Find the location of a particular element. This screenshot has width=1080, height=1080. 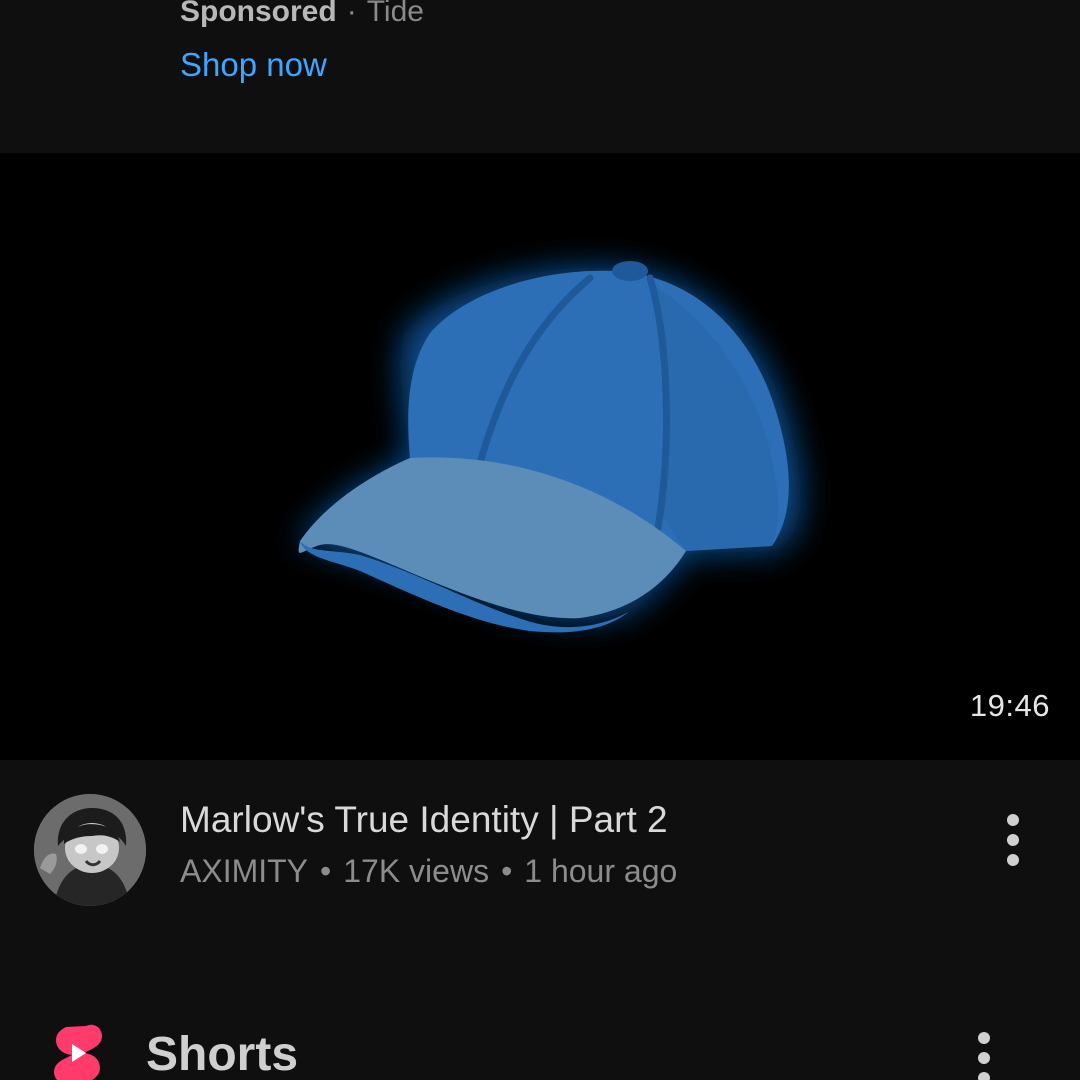

avatar-image is located at coordinates (90, 850).